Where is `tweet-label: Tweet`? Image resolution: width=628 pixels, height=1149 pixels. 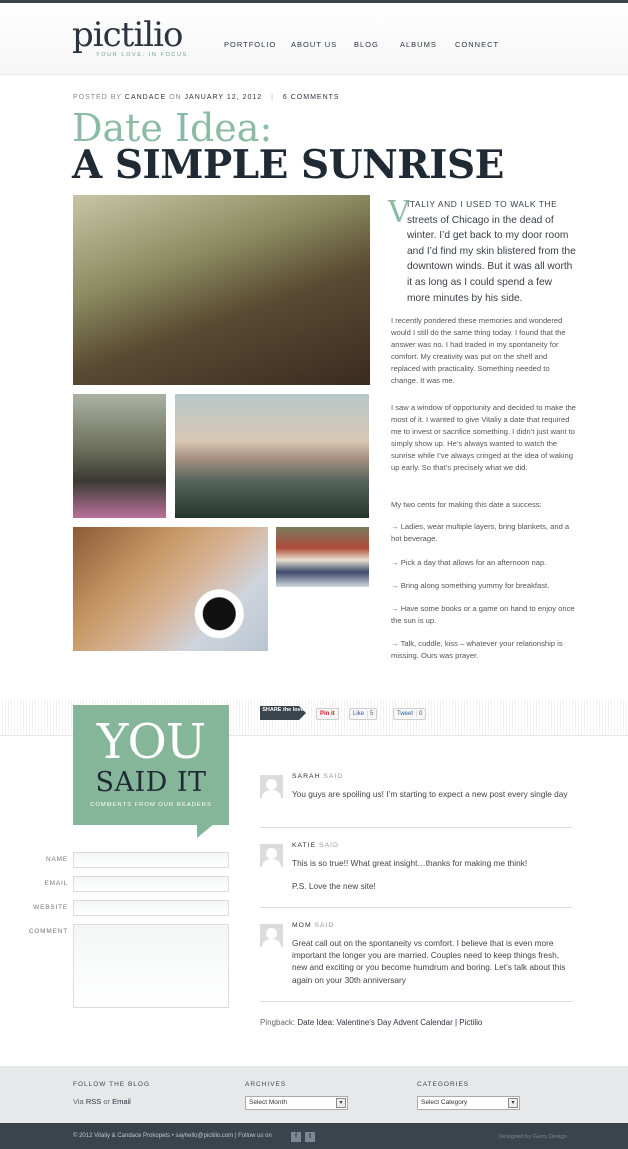
tweet-label: Tweet is located at coordinates (405, 714).